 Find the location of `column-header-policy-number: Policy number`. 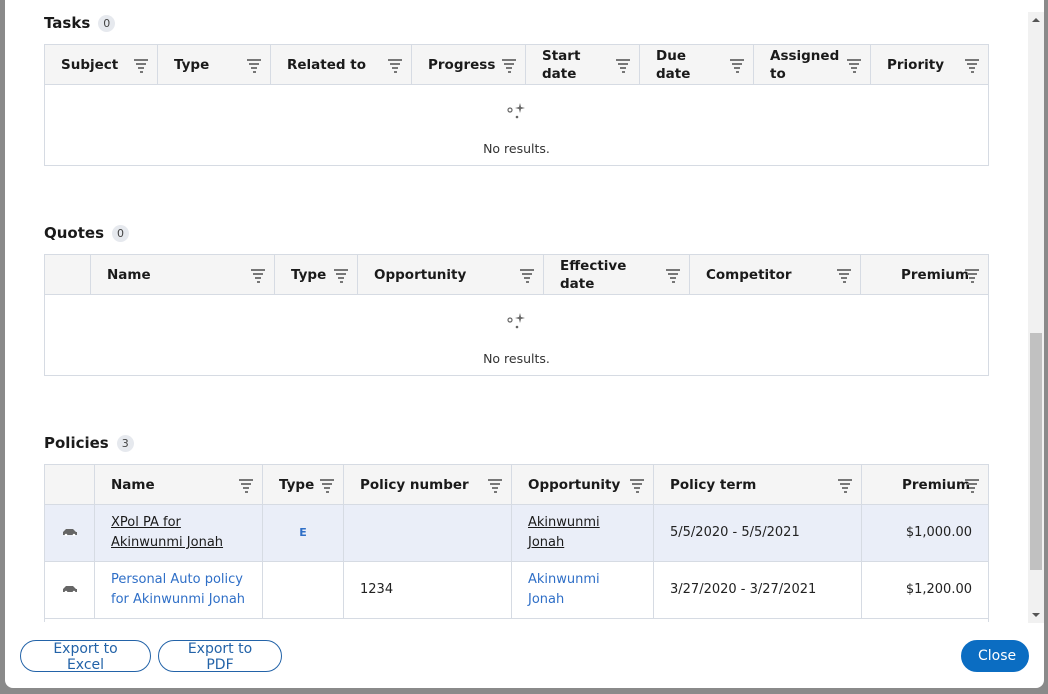

column-header-policy-number: Policy number is located at coordinates (427, 484).